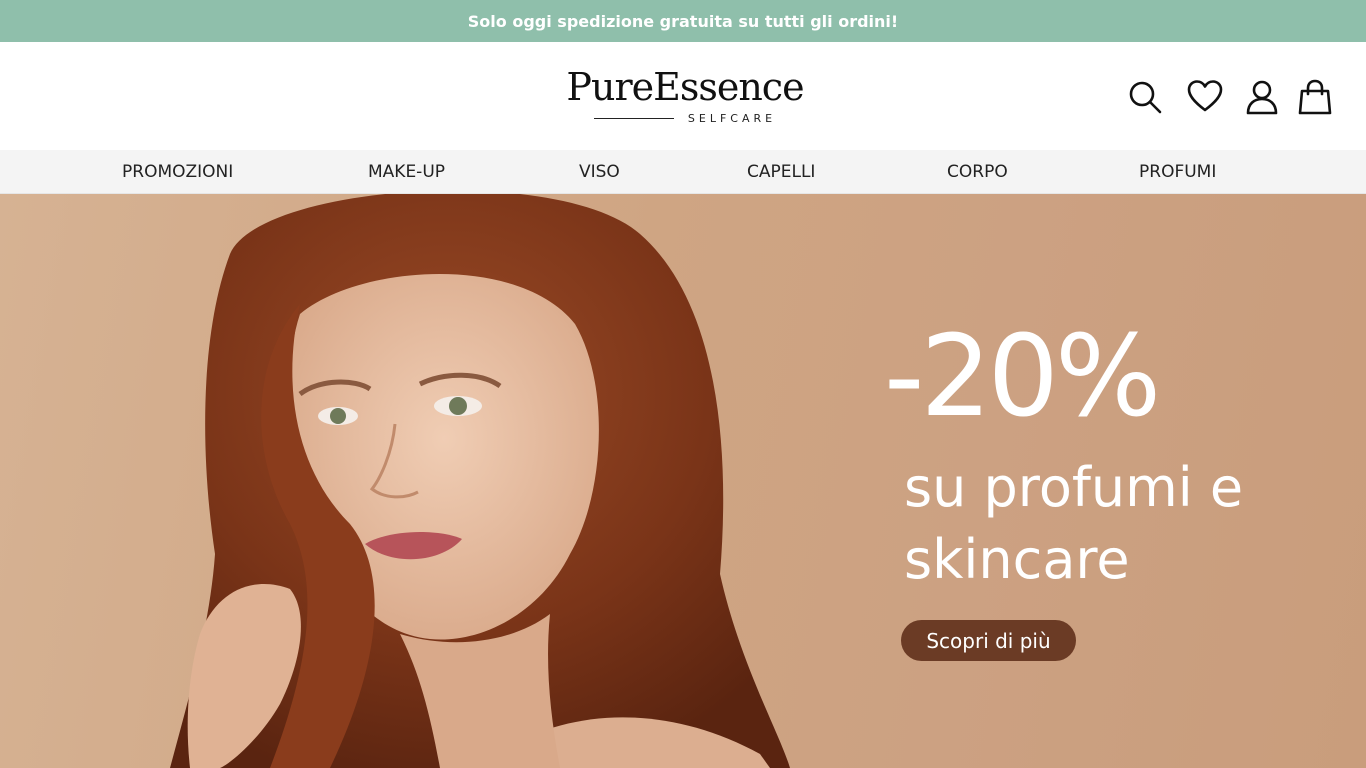  I want to click on brand-logo: PureEssence SELFCARE, so click(685, 99).